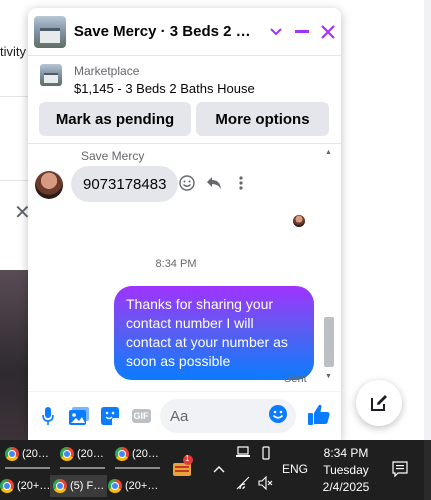  Describe the element at coordinates (15, 355) in the screenshot. I see `background-photo` at that location.